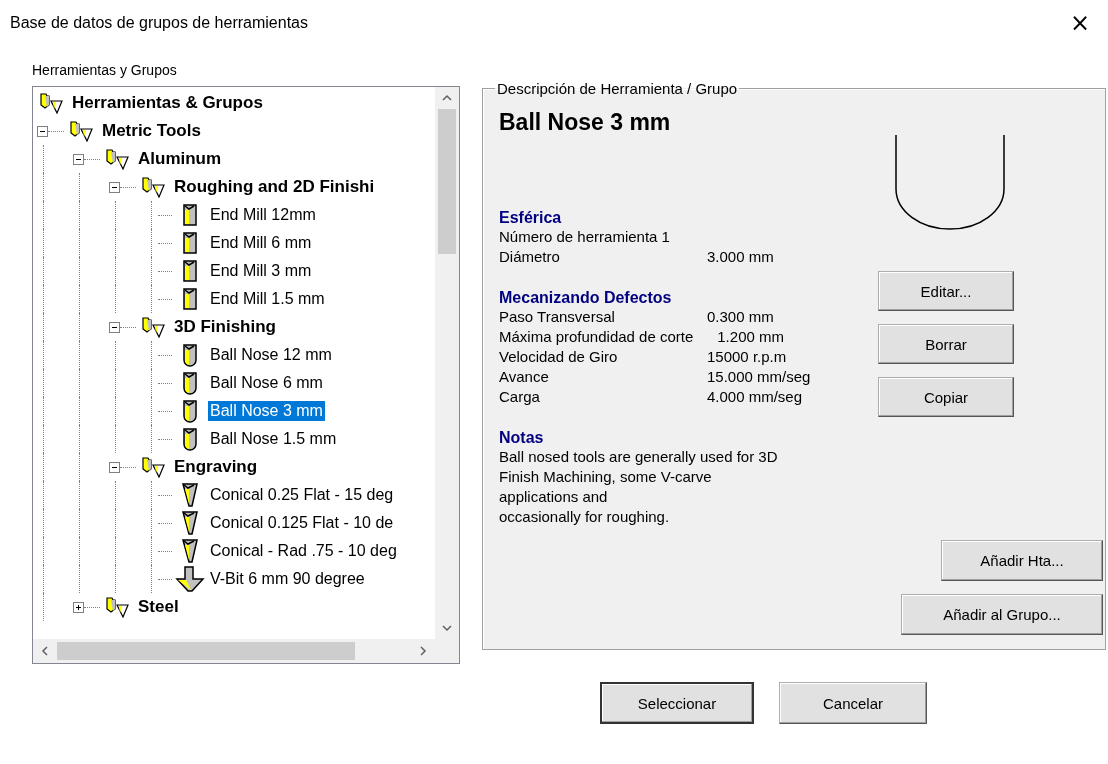 The width and height of the screenshot is (1108, 764). I want to click on property-value: 15000 r.p.m, so click(747, 357).